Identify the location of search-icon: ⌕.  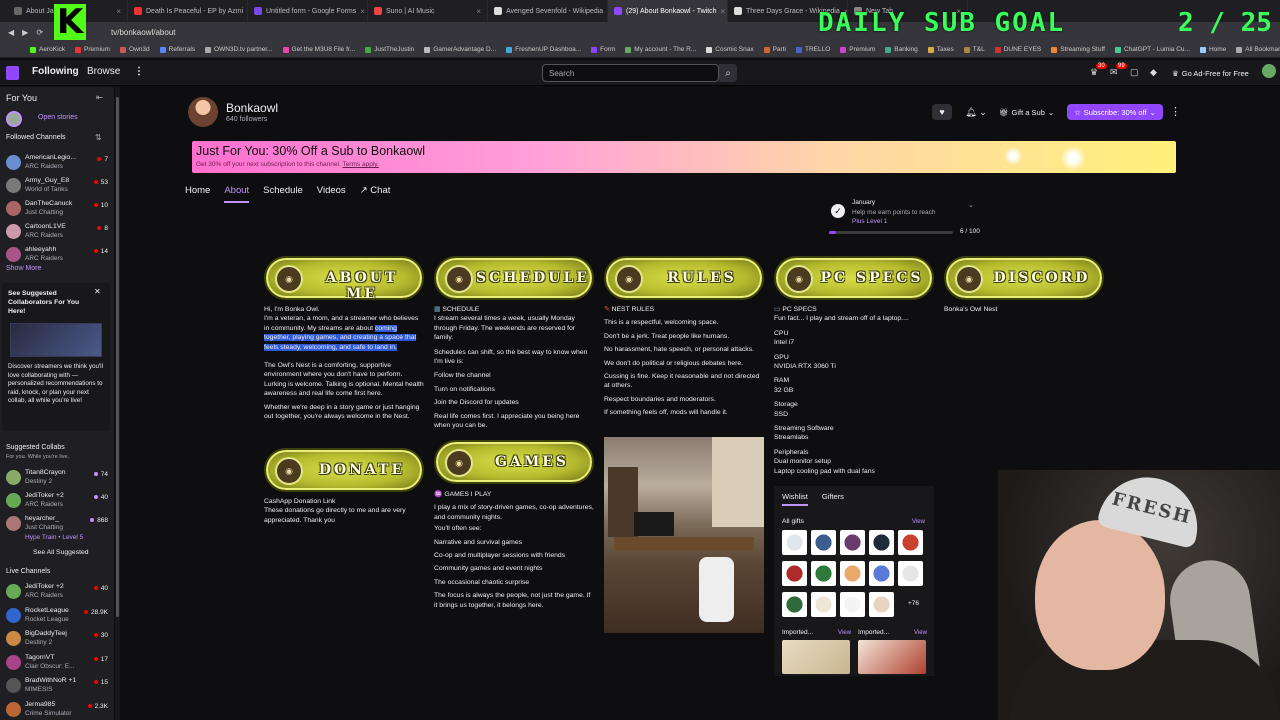
(728, 73).